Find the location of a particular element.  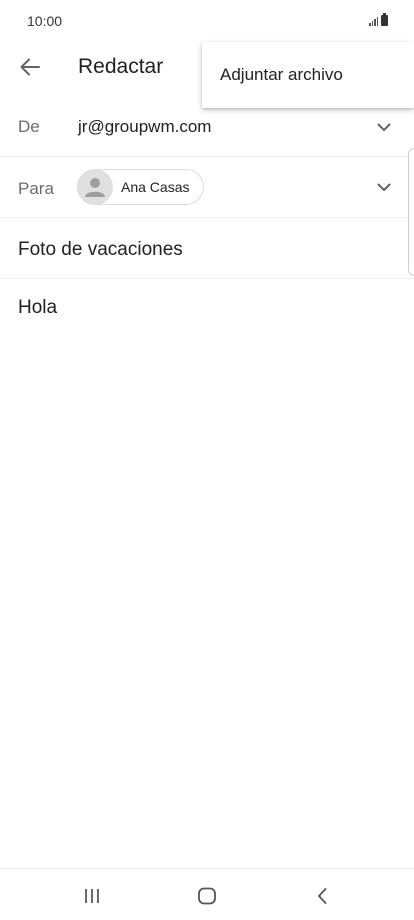

nav-back-icon is located at coordinates (322, 896).